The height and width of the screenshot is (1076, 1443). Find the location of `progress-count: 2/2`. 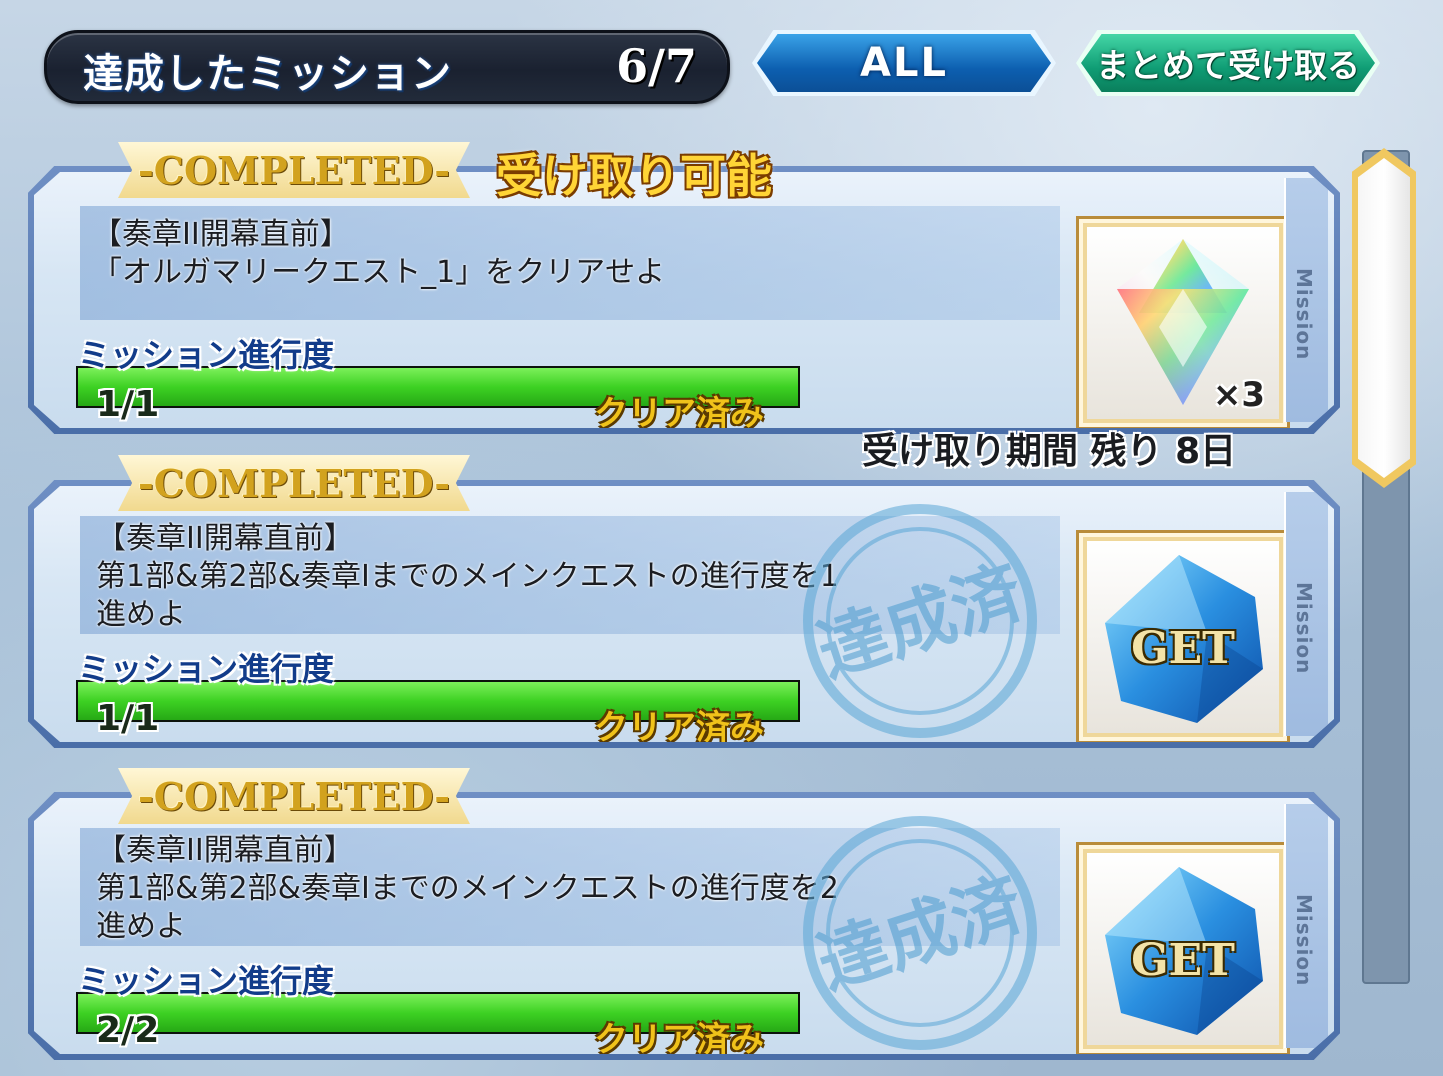

progress-count: 2/2 is located at coordinates (128, 1030).